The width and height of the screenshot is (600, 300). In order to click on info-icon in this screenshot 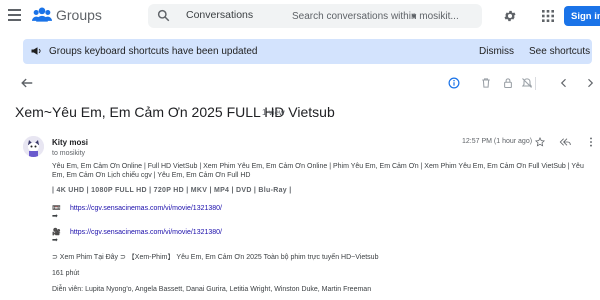, I will do `click(454, 83)`.